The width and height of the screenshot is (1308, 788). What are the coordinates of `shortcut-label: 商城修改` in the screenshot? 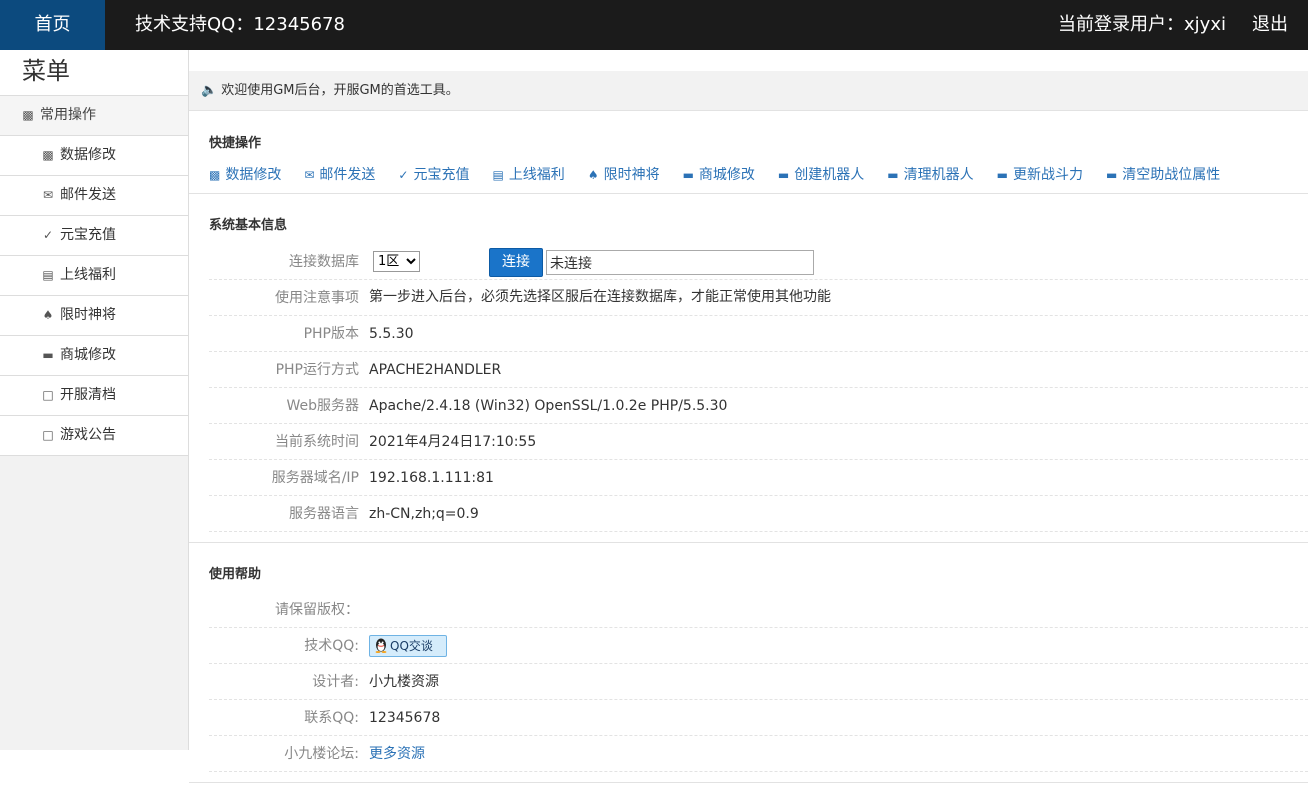 It's located at (726, 175).